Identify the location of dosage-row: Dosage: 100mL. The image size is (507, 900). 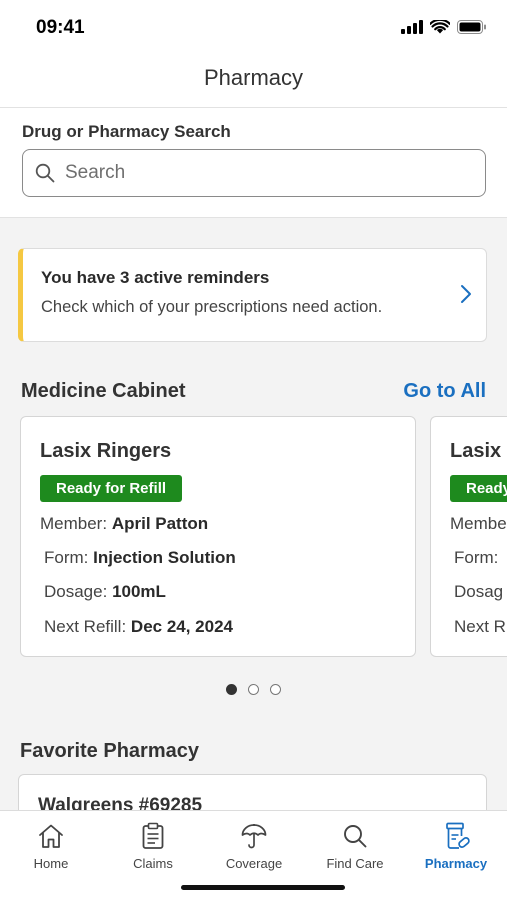
(105, 592).